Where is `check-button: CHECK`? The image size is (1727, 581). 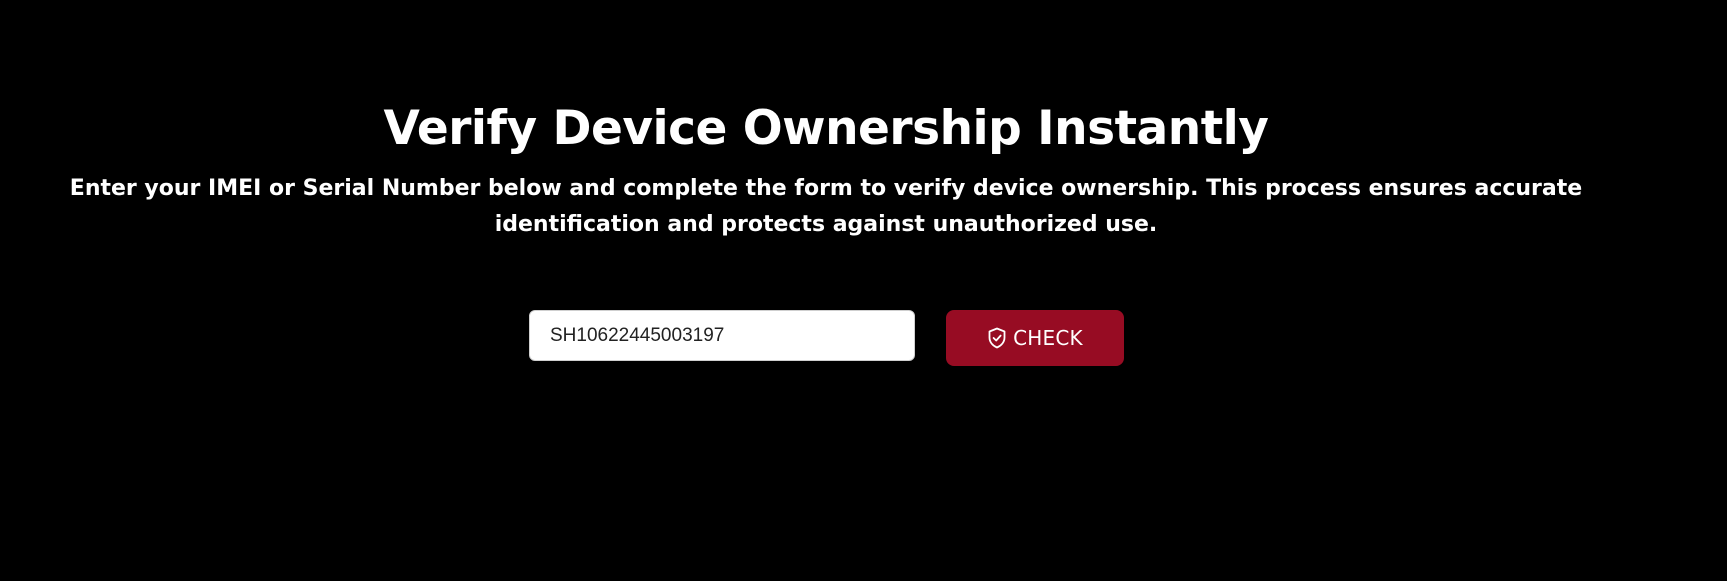 check-button: CHECK is located at coordinates (1035, 338).